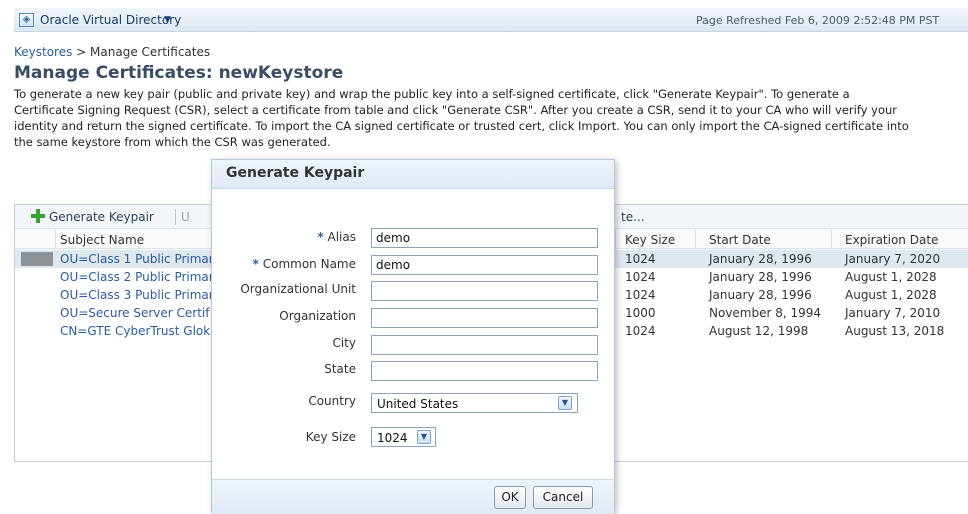 This screenshot has height=514, width=968. Describe the element at coordinates (341, 237) in the screenshot. I see `alias-label-text: Alias` at that location.